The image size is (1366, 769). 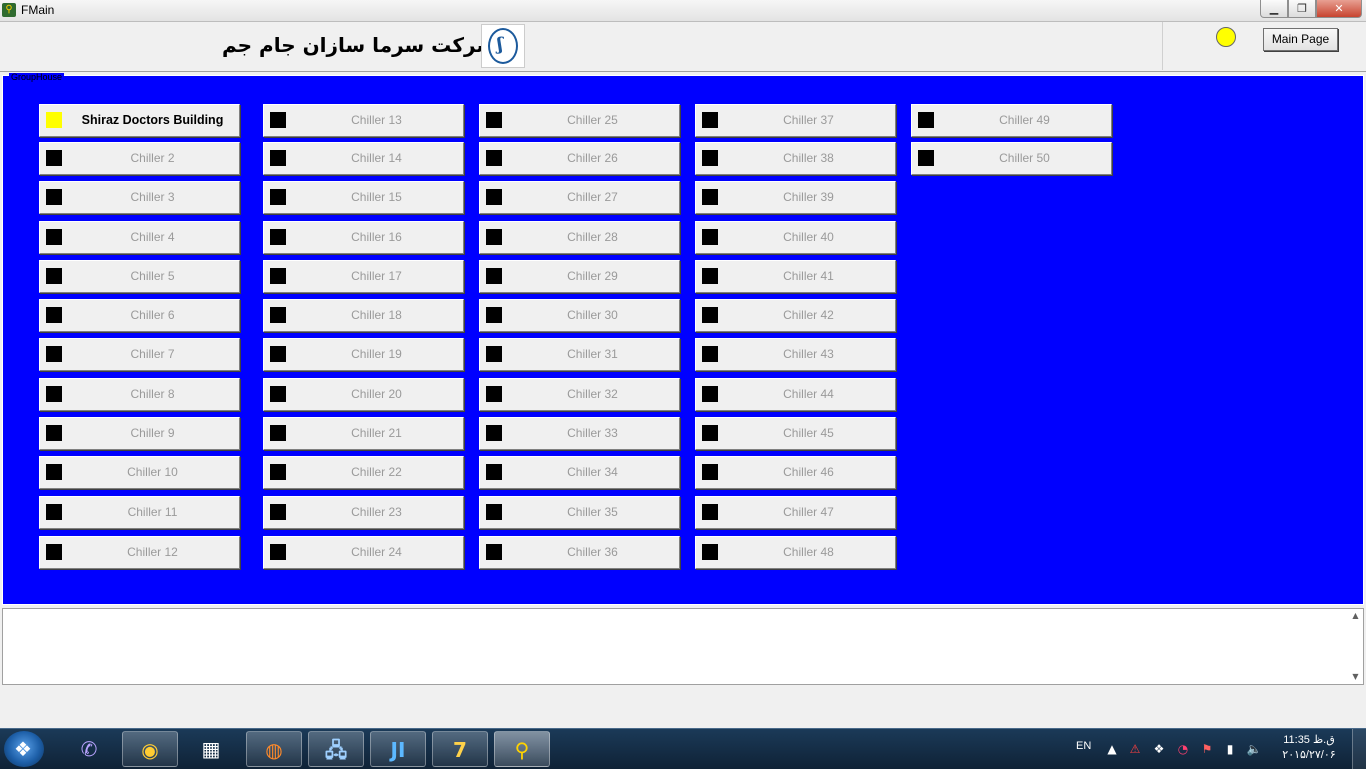 What do you see at coordinates (579, 512) in the screenshot?
I see `chiller-button: Chiller 35` at bounding box center [579, 512].